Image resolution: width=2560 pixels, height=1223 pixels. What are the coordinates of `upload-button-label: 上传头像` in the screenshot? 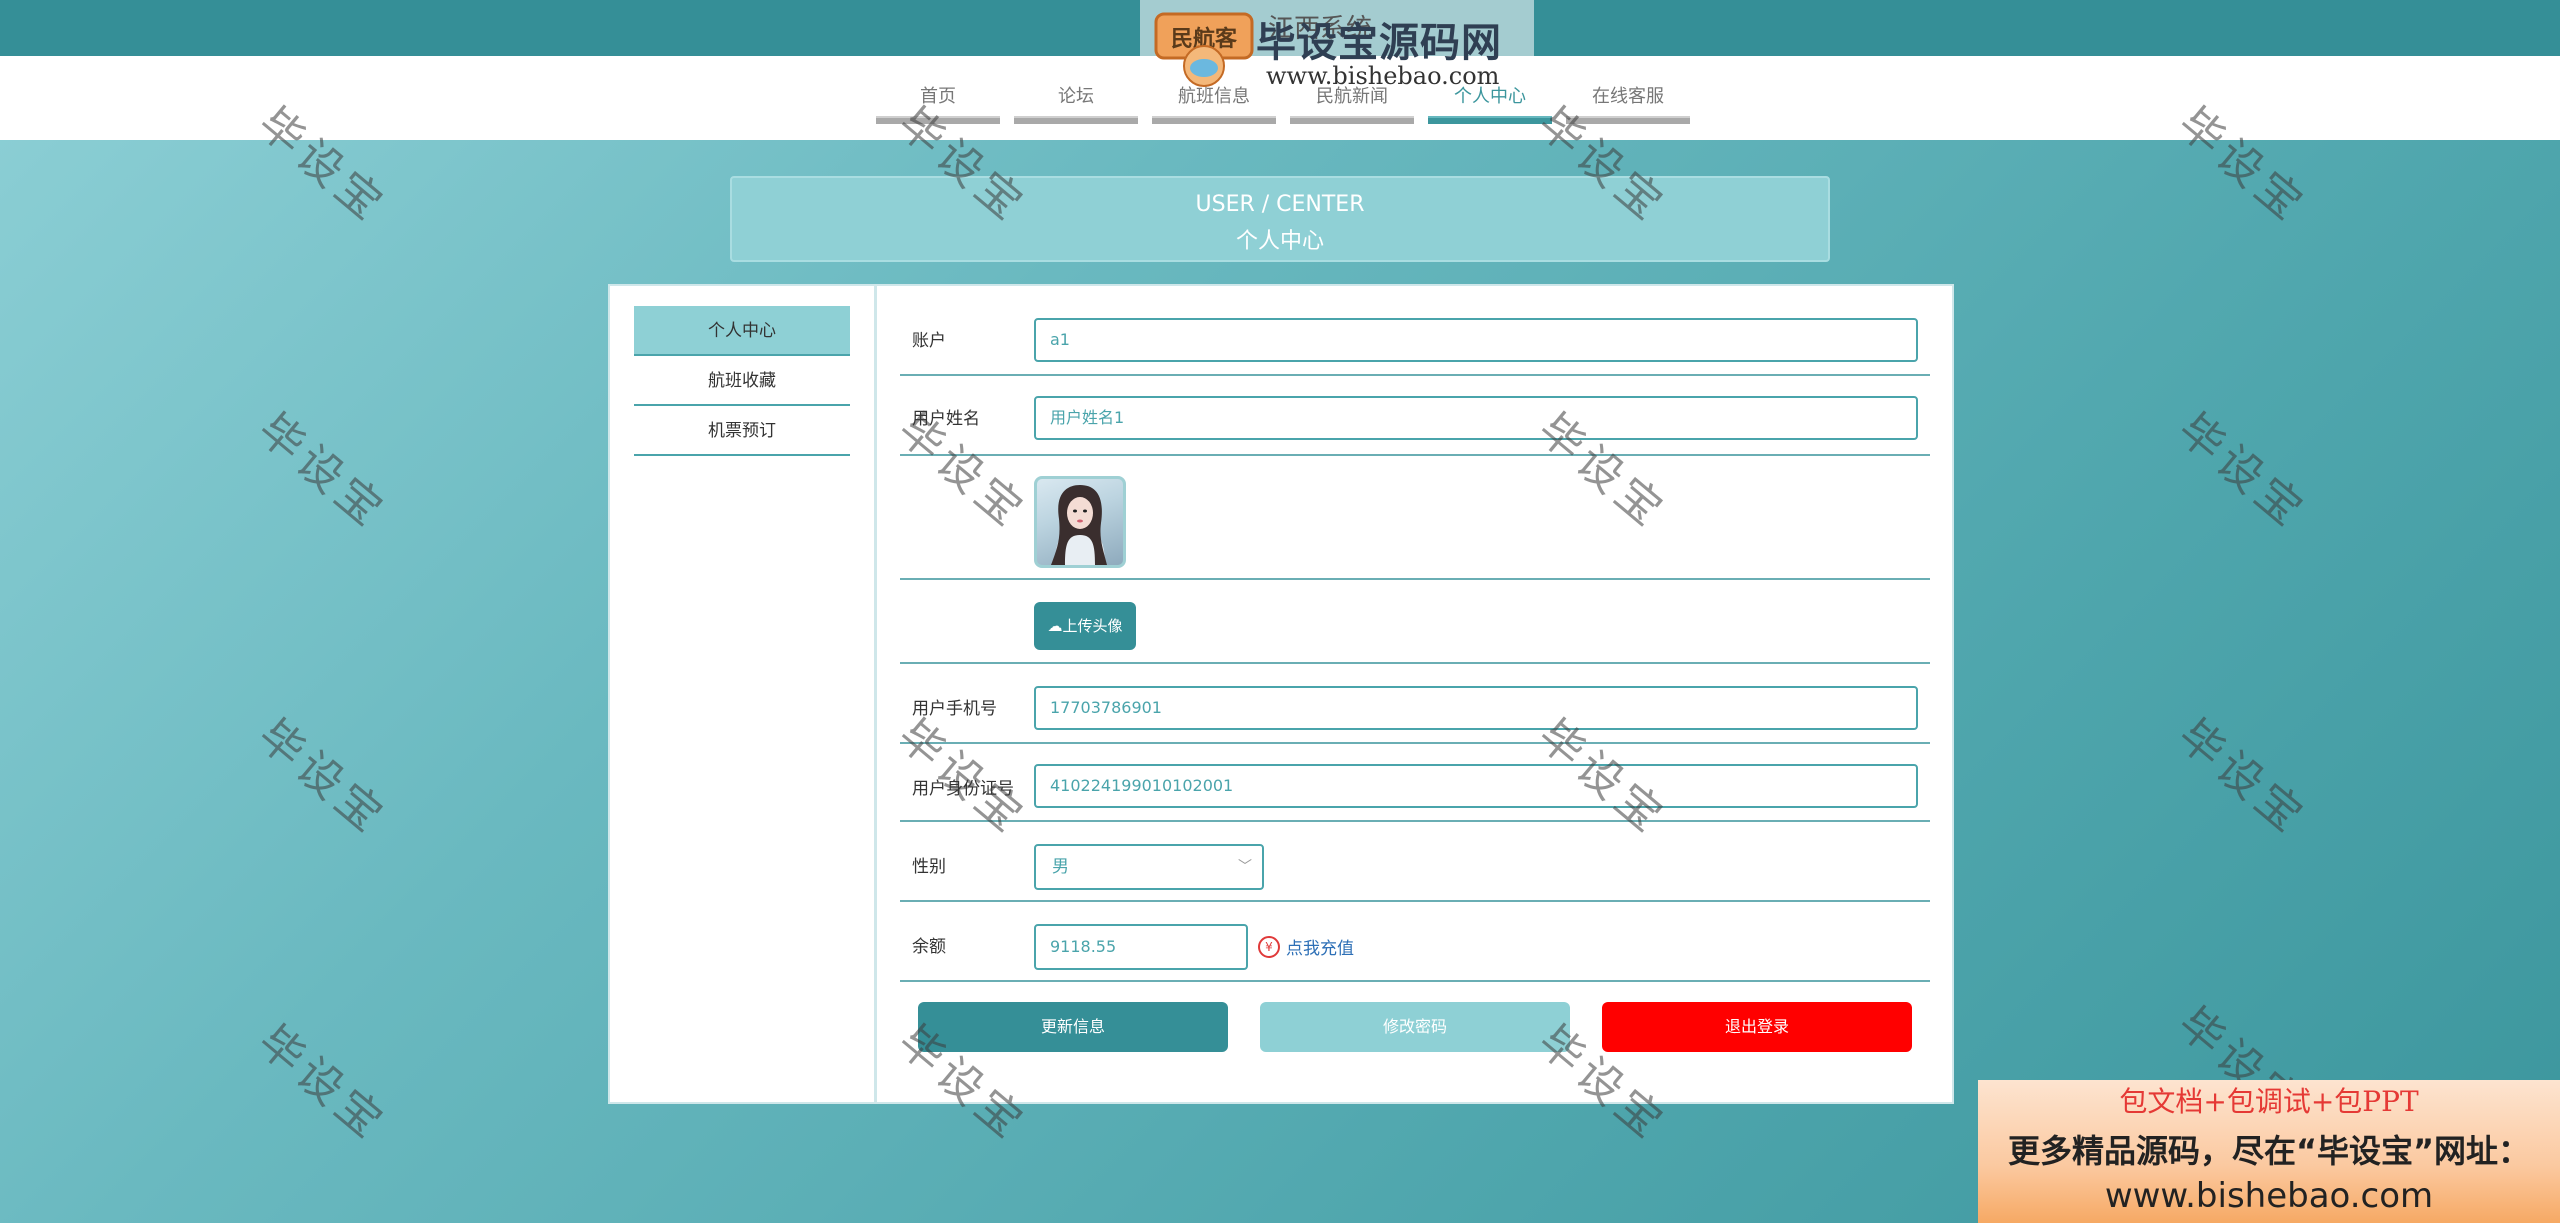 It's located at (1092, 626).